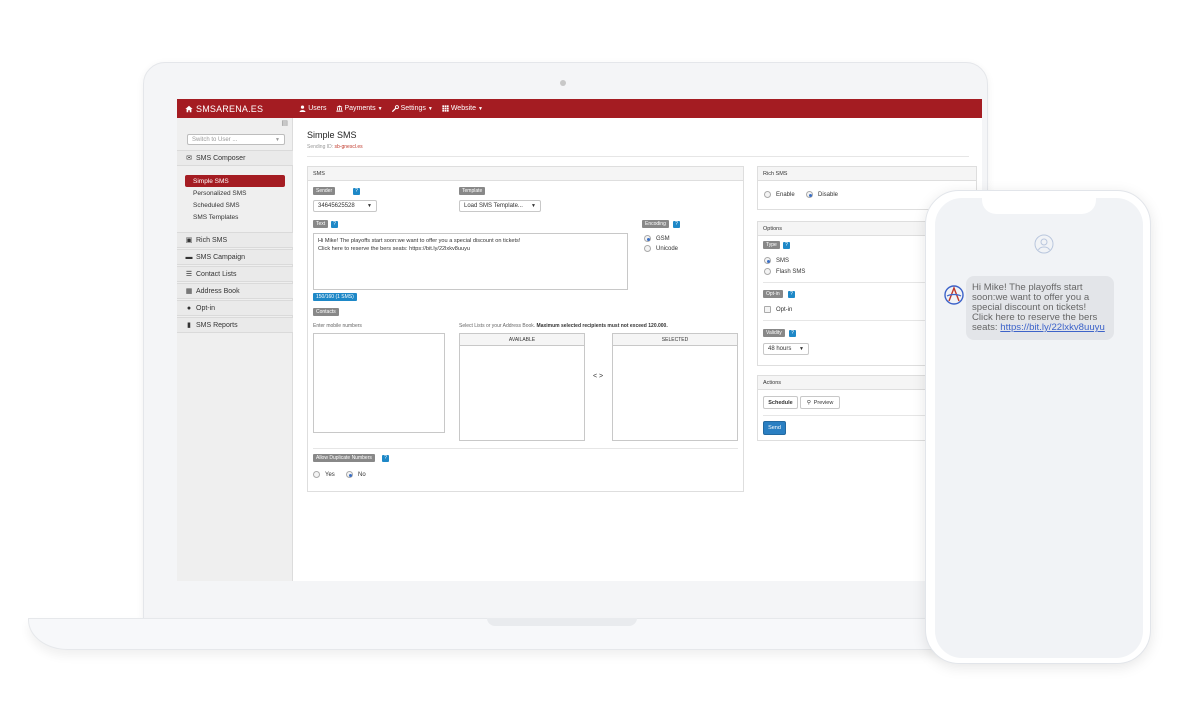 The image size is (1200, 725). Describe the element at coordinates (189, 158) in the screenshot. I see `envelope-icon: ✉` at that location.